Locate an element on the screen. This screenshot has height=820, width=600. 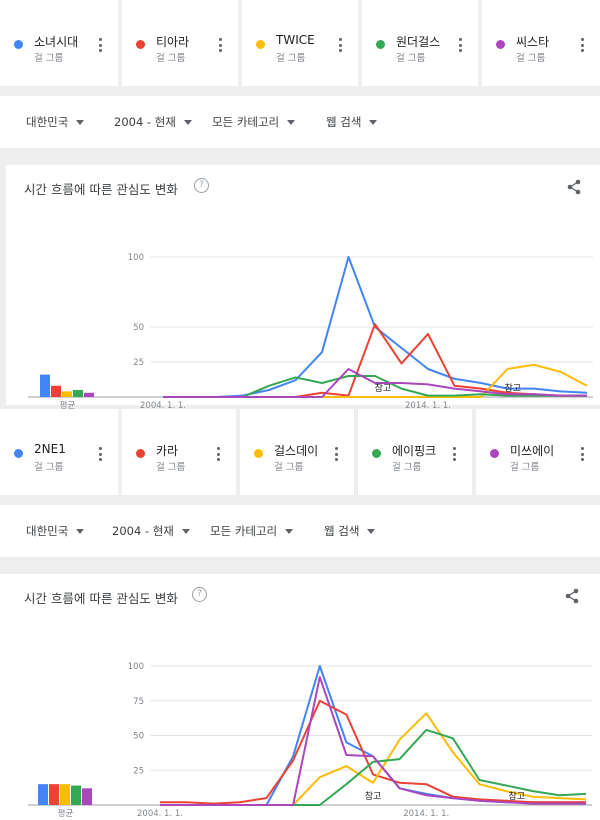
term-card-3: TWICE 걸 그룹 is located at coordinates (300, 43).